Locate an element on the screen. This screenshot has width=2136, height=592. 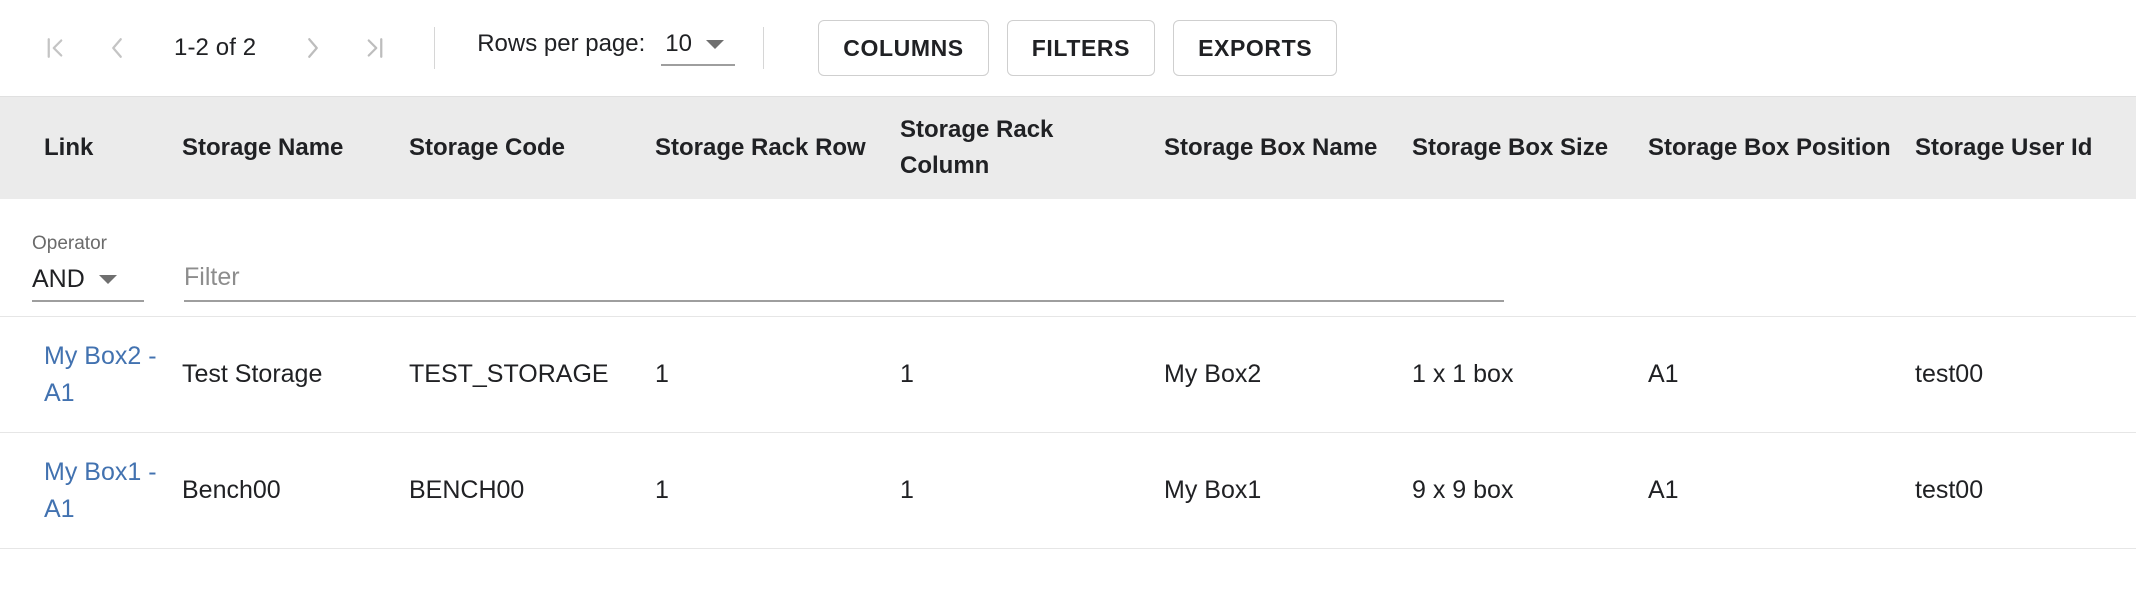
column-header-storage-rack-column: Storage Rack Column is located at coordinates (1032, 148).